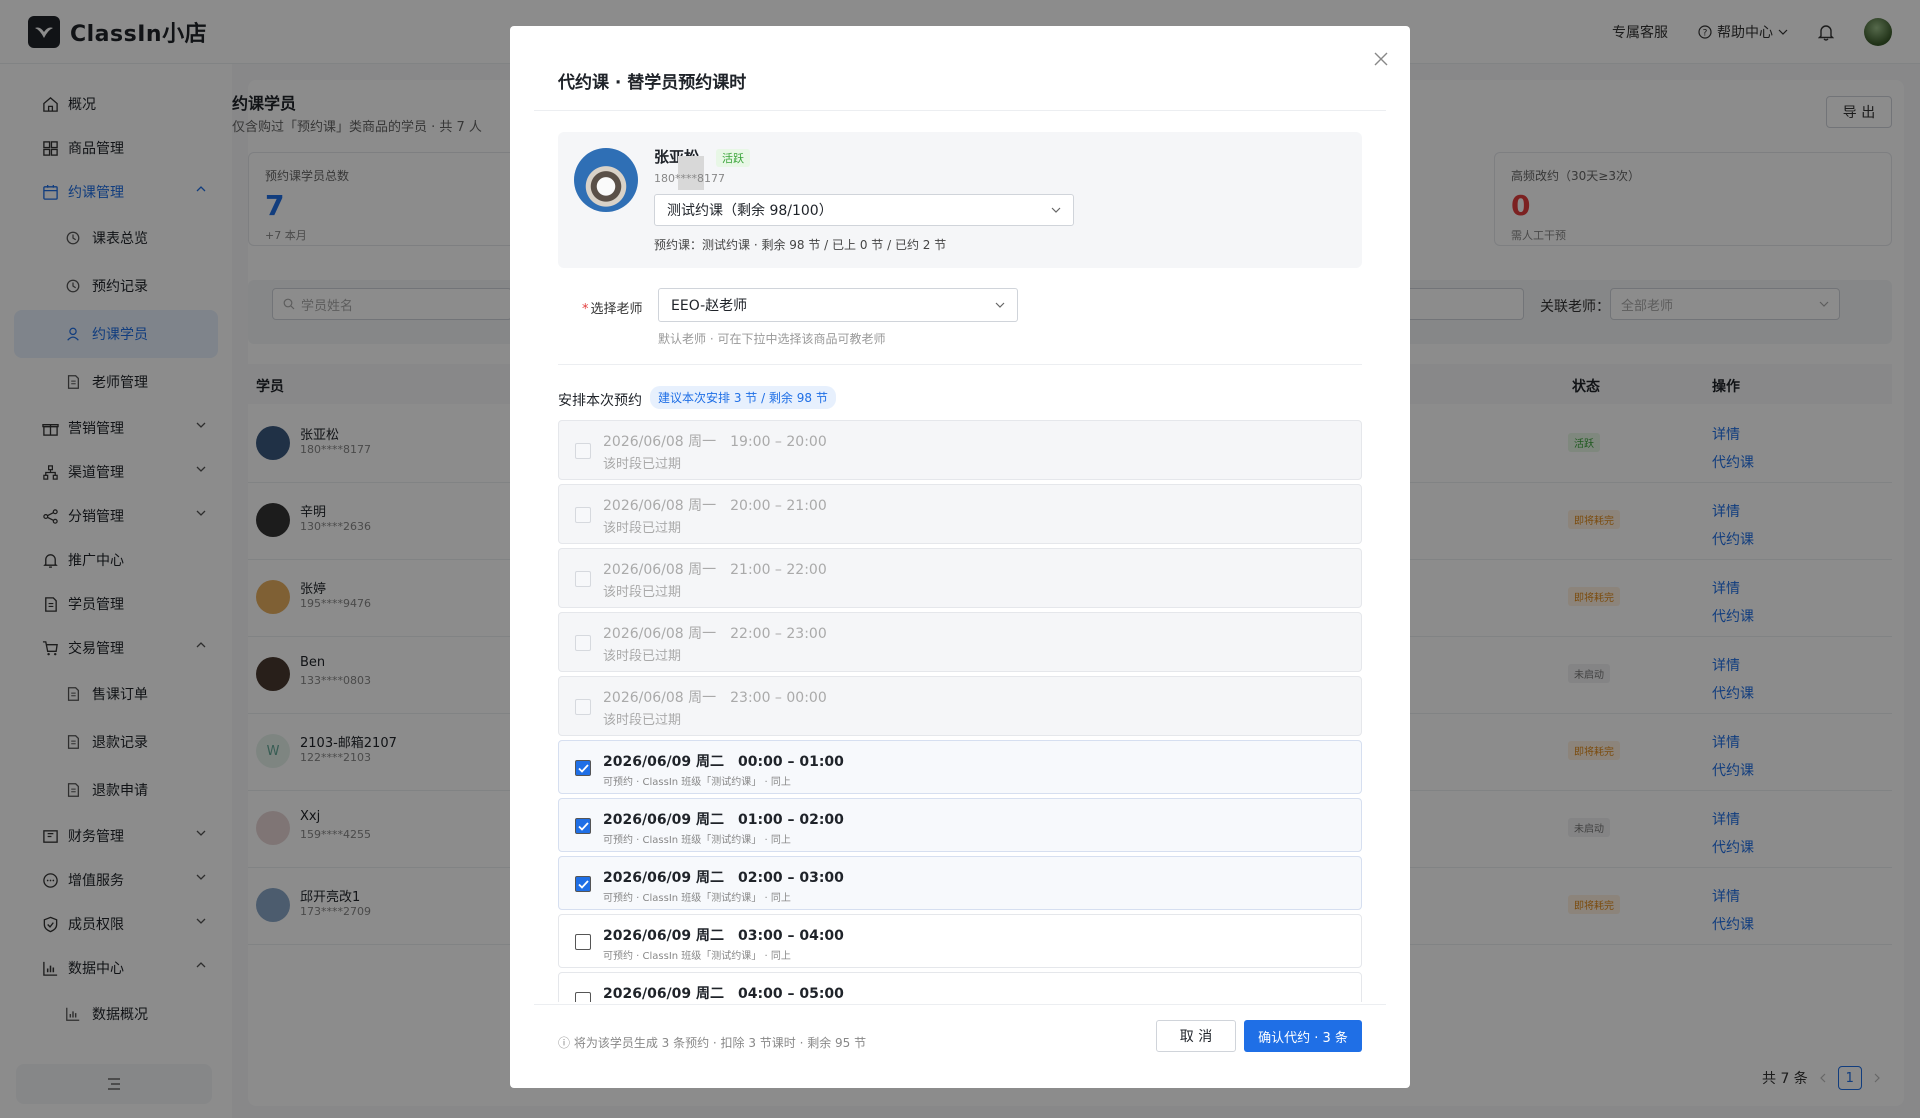  Describe the element at coordinates (750, 211) in the screenshot. I see `course-select-value: 测试约课（剩余 98/100）` at that location.